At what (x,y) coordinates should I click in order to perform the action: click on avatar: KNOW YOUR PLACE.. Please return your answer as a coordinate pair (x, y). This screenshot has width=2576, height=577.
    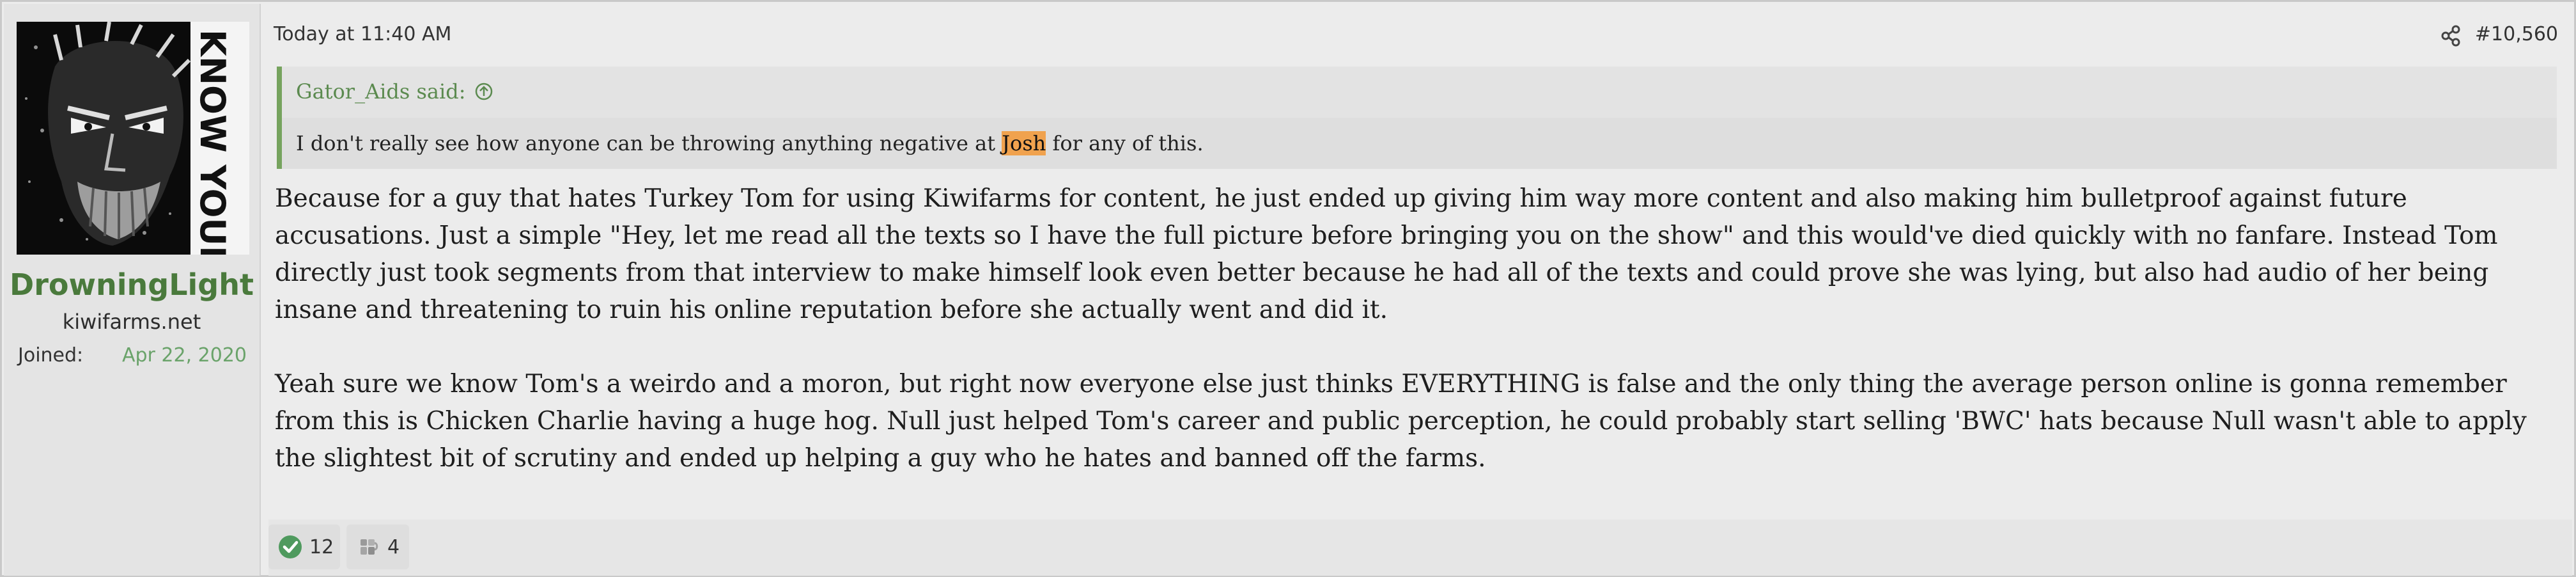
    Looking at the image, I should click on (133, 138).